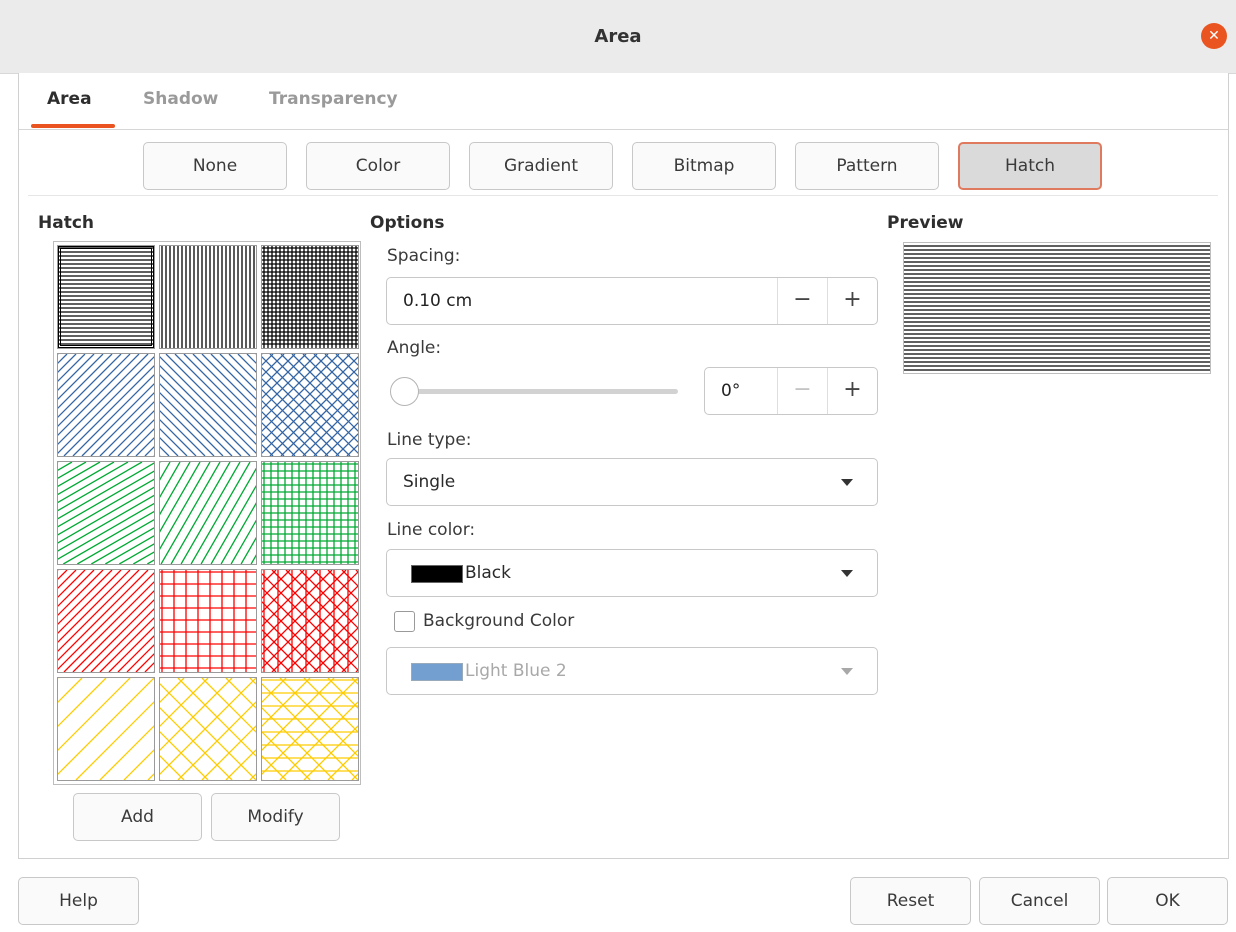 The image size is (1236, 932). Describe the element at coordinates (632, 671) in the screenshot. I see `background-color-dropdown: Light Blue 2` at that location.